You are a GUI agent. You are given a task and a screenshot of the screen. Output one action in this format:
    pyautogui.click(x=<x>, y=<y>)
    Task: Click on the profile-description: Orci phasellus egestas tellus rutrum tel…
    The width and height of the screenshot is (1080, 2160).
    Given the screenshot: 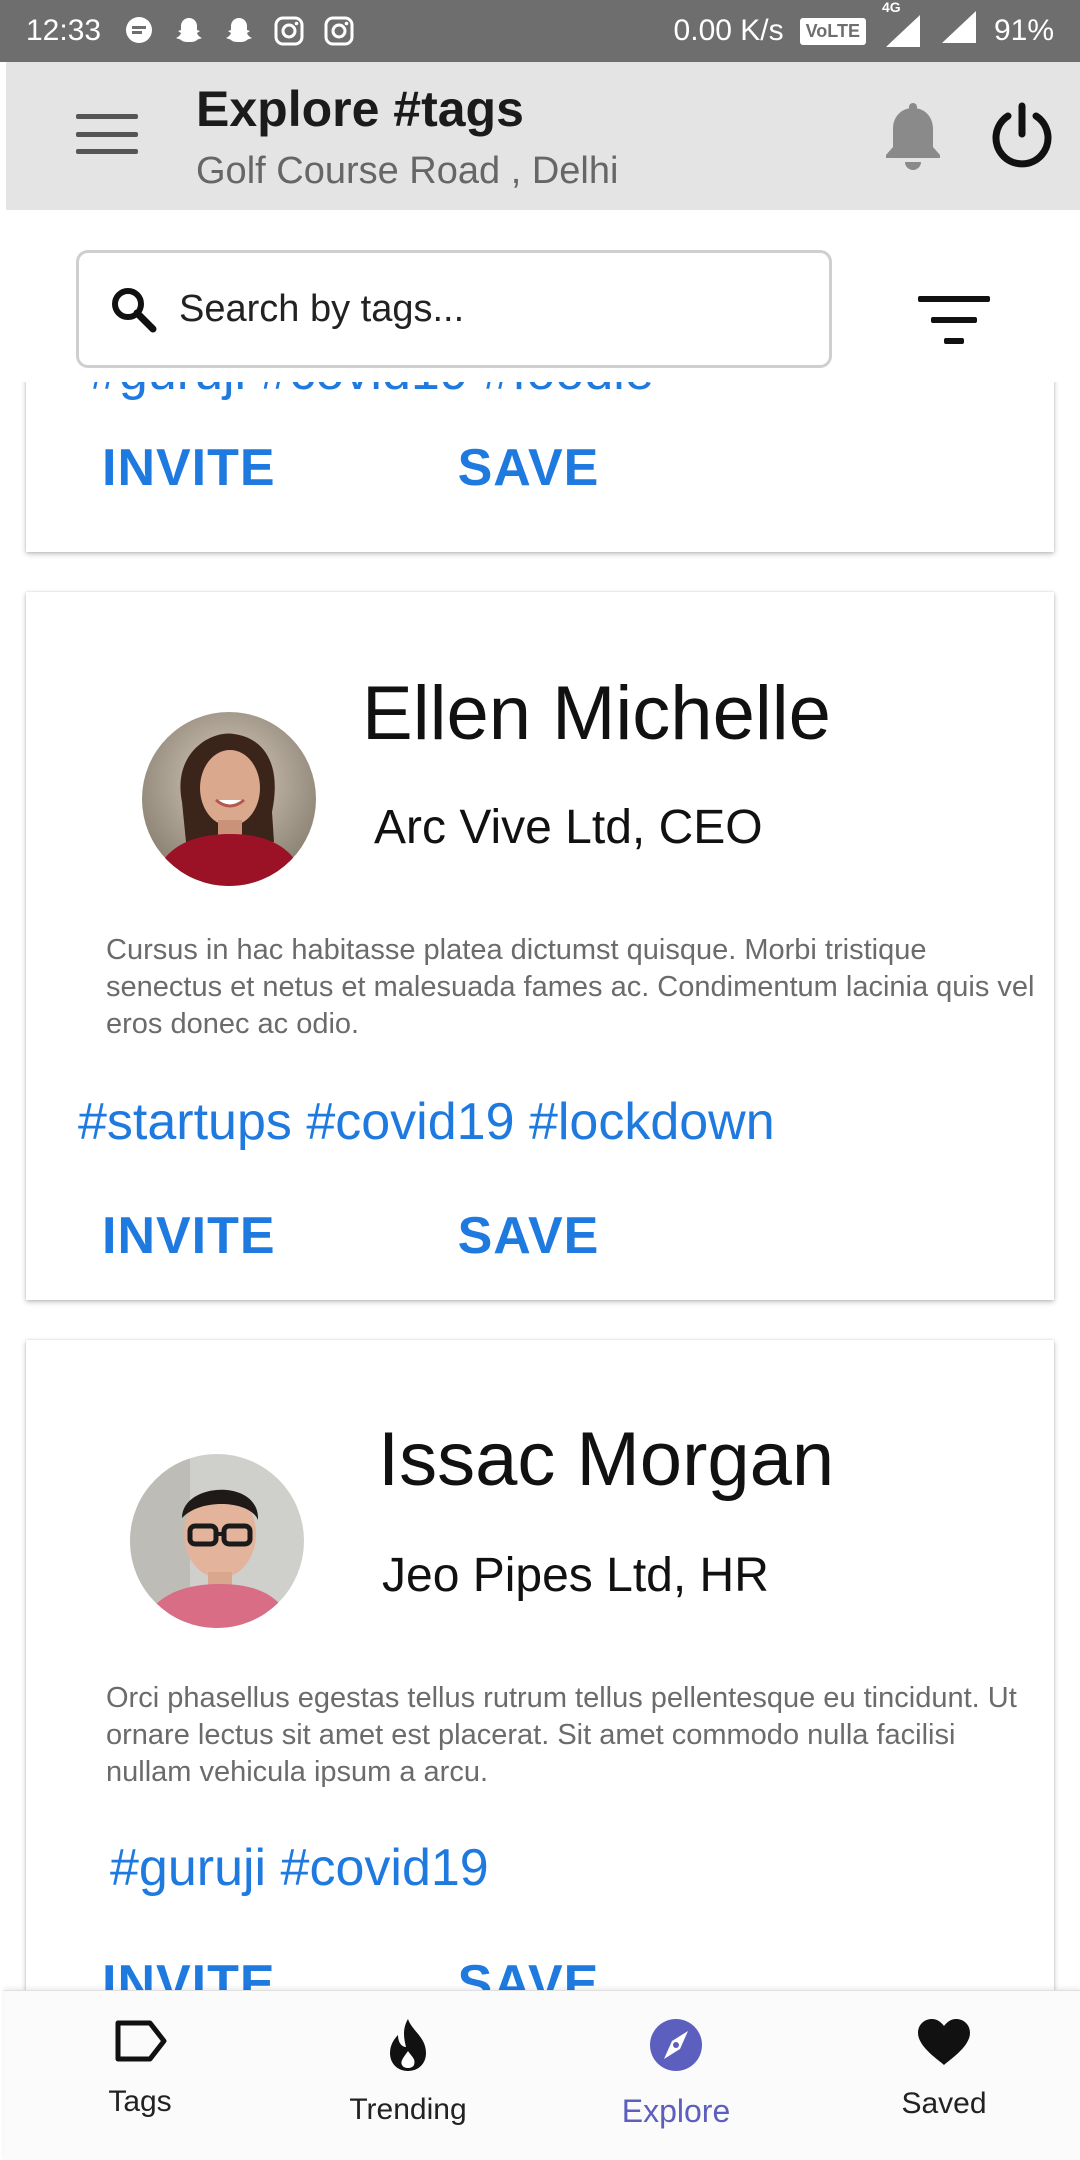 What is the action you would take?
    pyautogui.click(x=561, y=1735)
    